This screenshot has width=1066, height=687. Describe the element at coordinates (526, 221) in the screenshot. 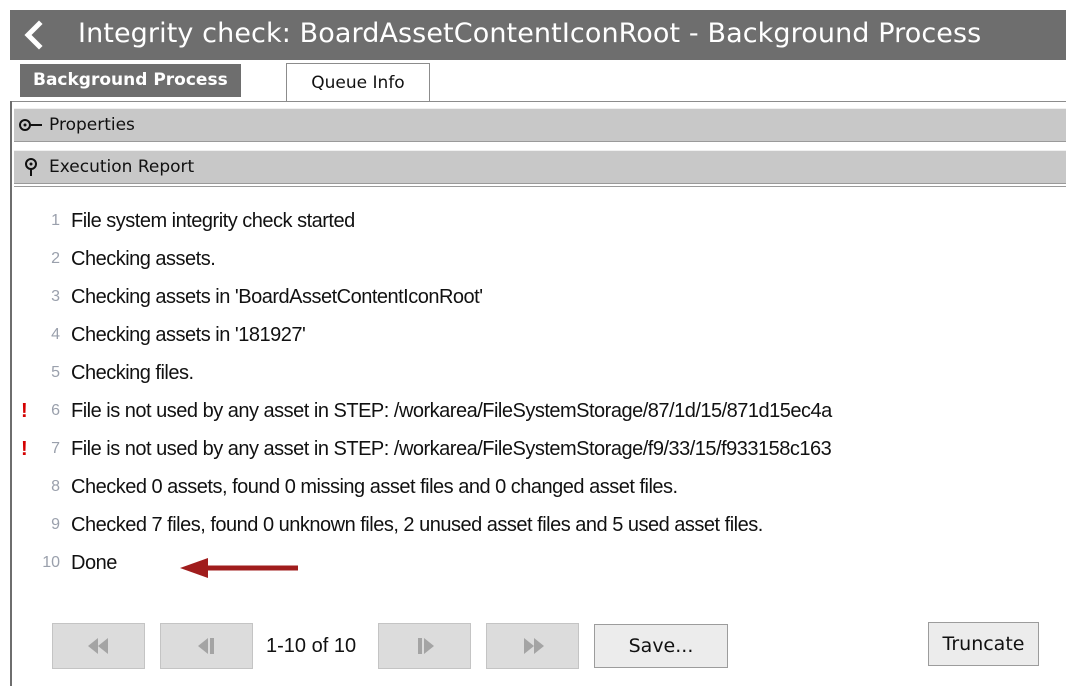

I see `log-line: 1 File system integrity check started` at that location.